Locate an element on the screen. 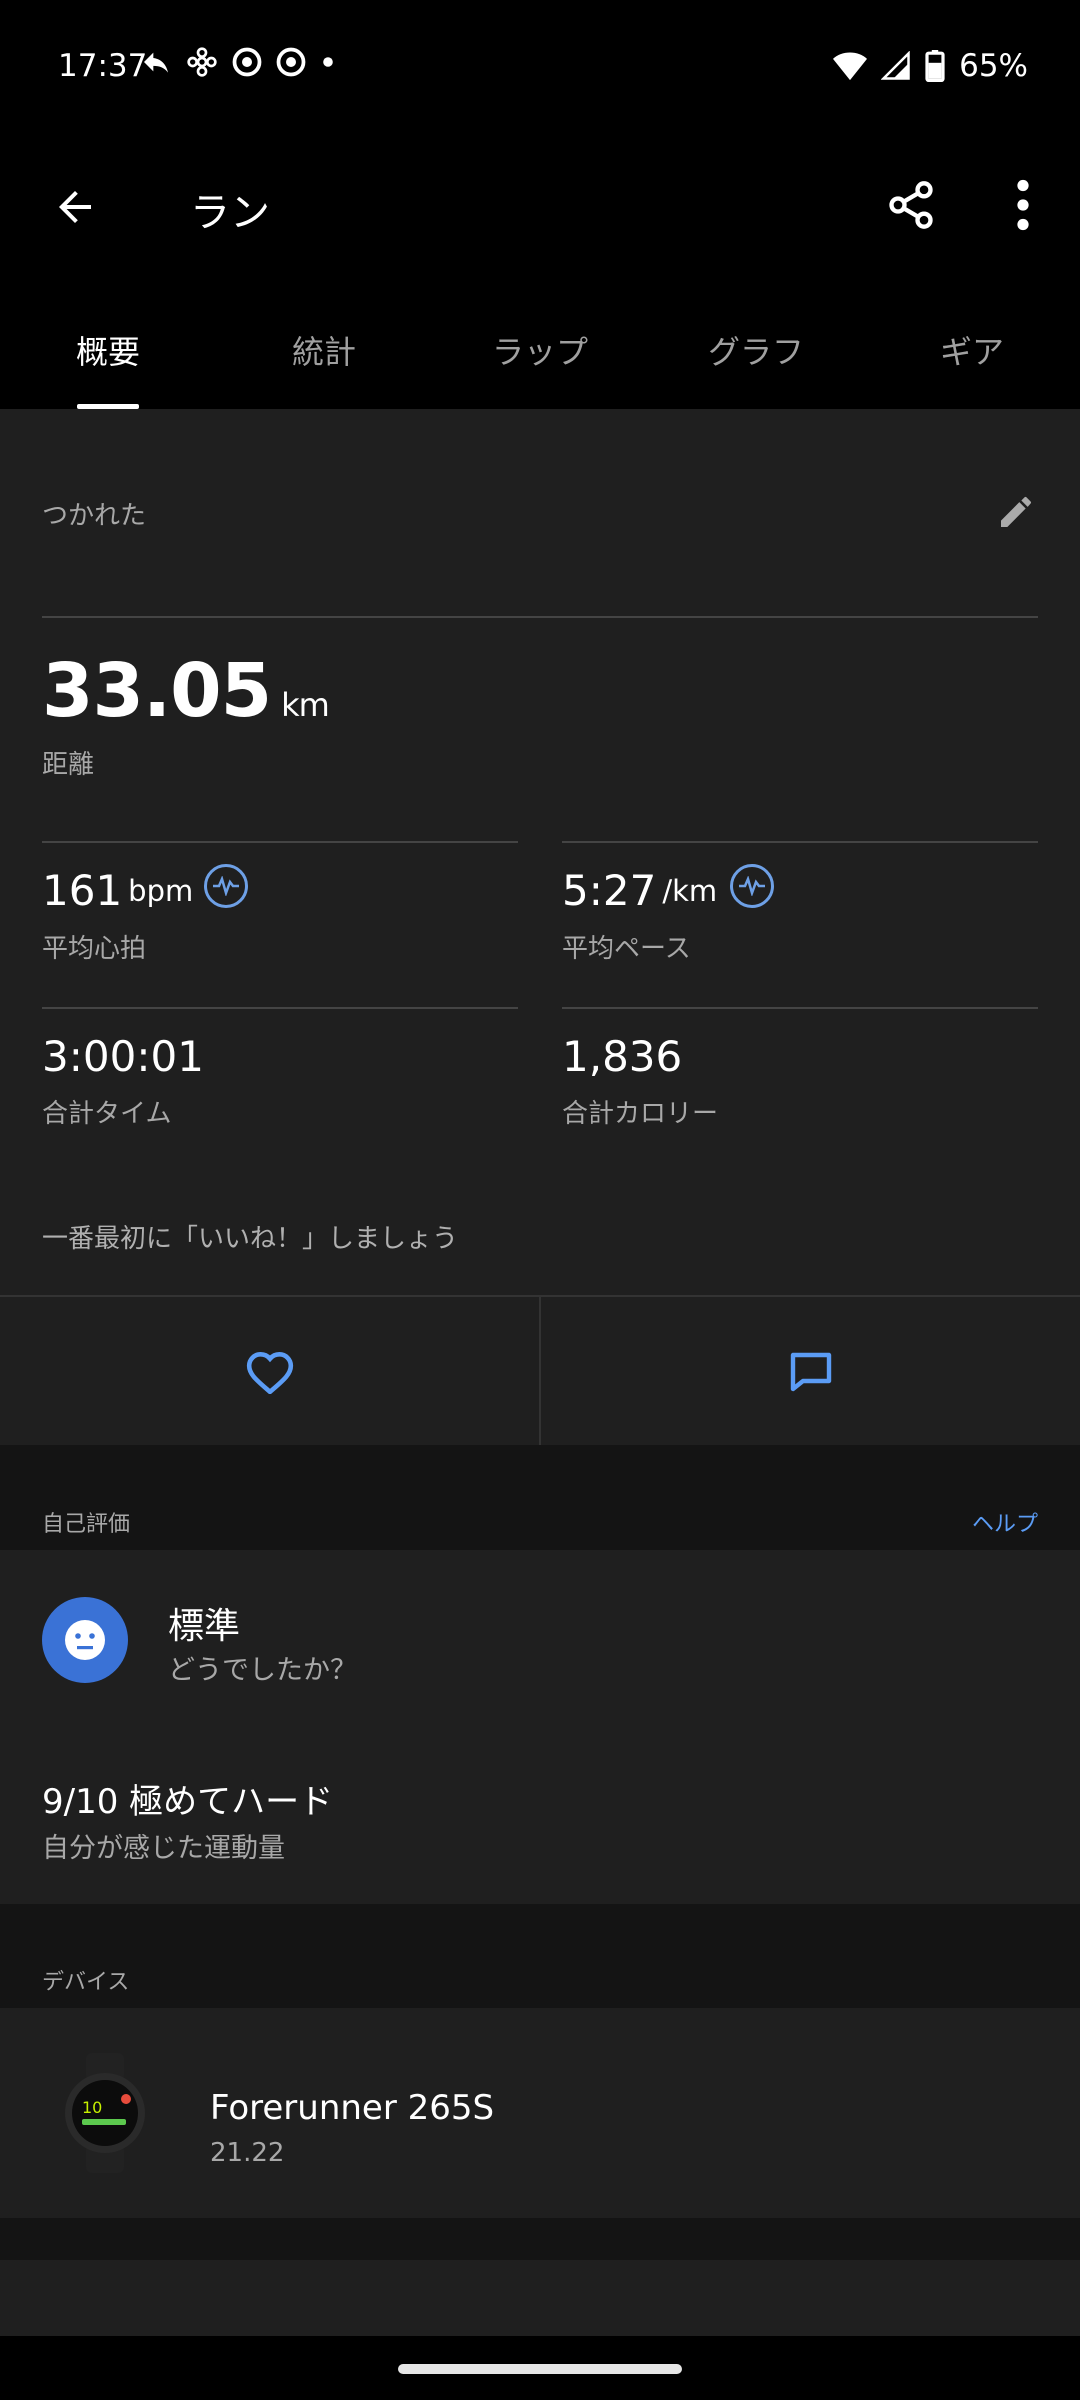 The width and height of the screenshot is (1080, 2400). comment-button is located at coordinates (810, 1371).